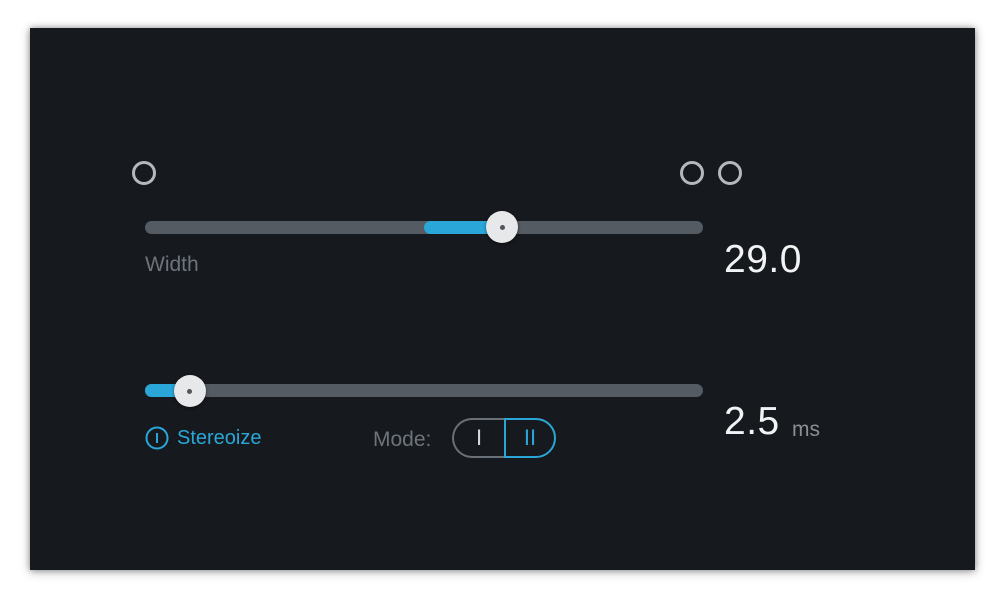  What do you see at coordinates (172, 264) in the screenshot?
I see `width-label: Width` at bounding box center [172, 264].